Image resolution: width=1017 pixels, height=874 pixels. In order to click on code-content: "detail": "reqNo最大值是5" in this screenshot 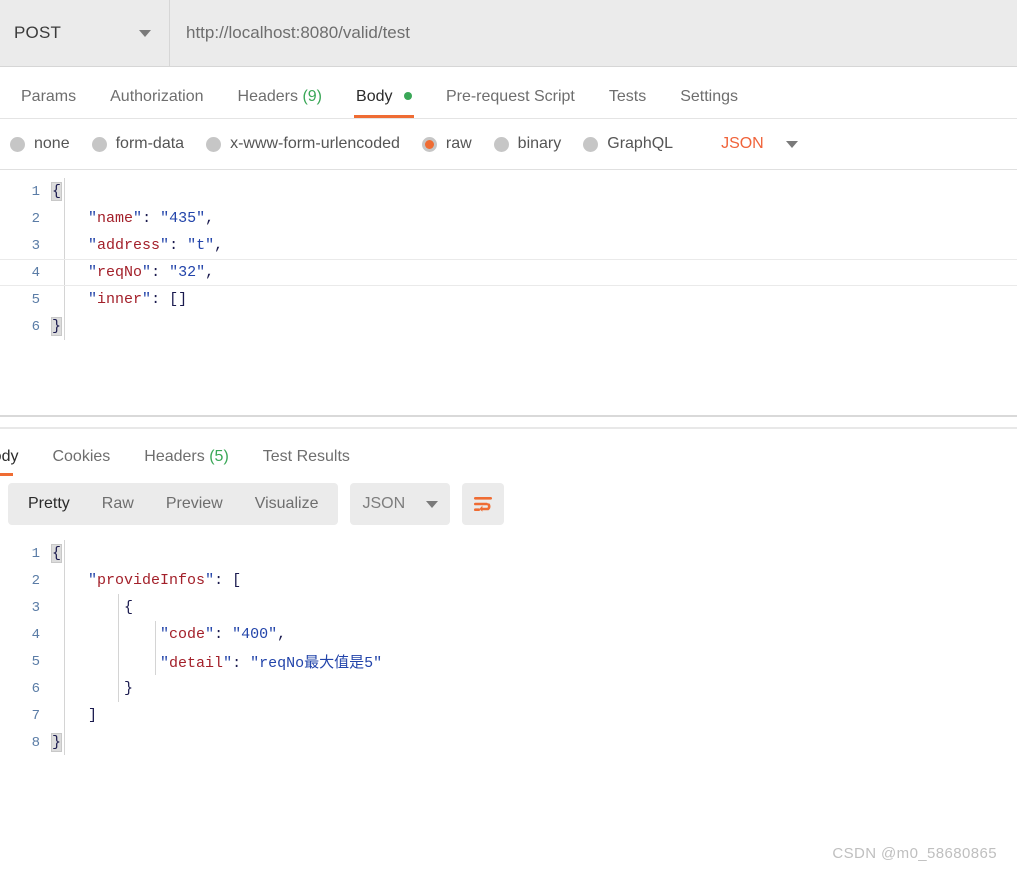, I will do `click(271, 663)`.